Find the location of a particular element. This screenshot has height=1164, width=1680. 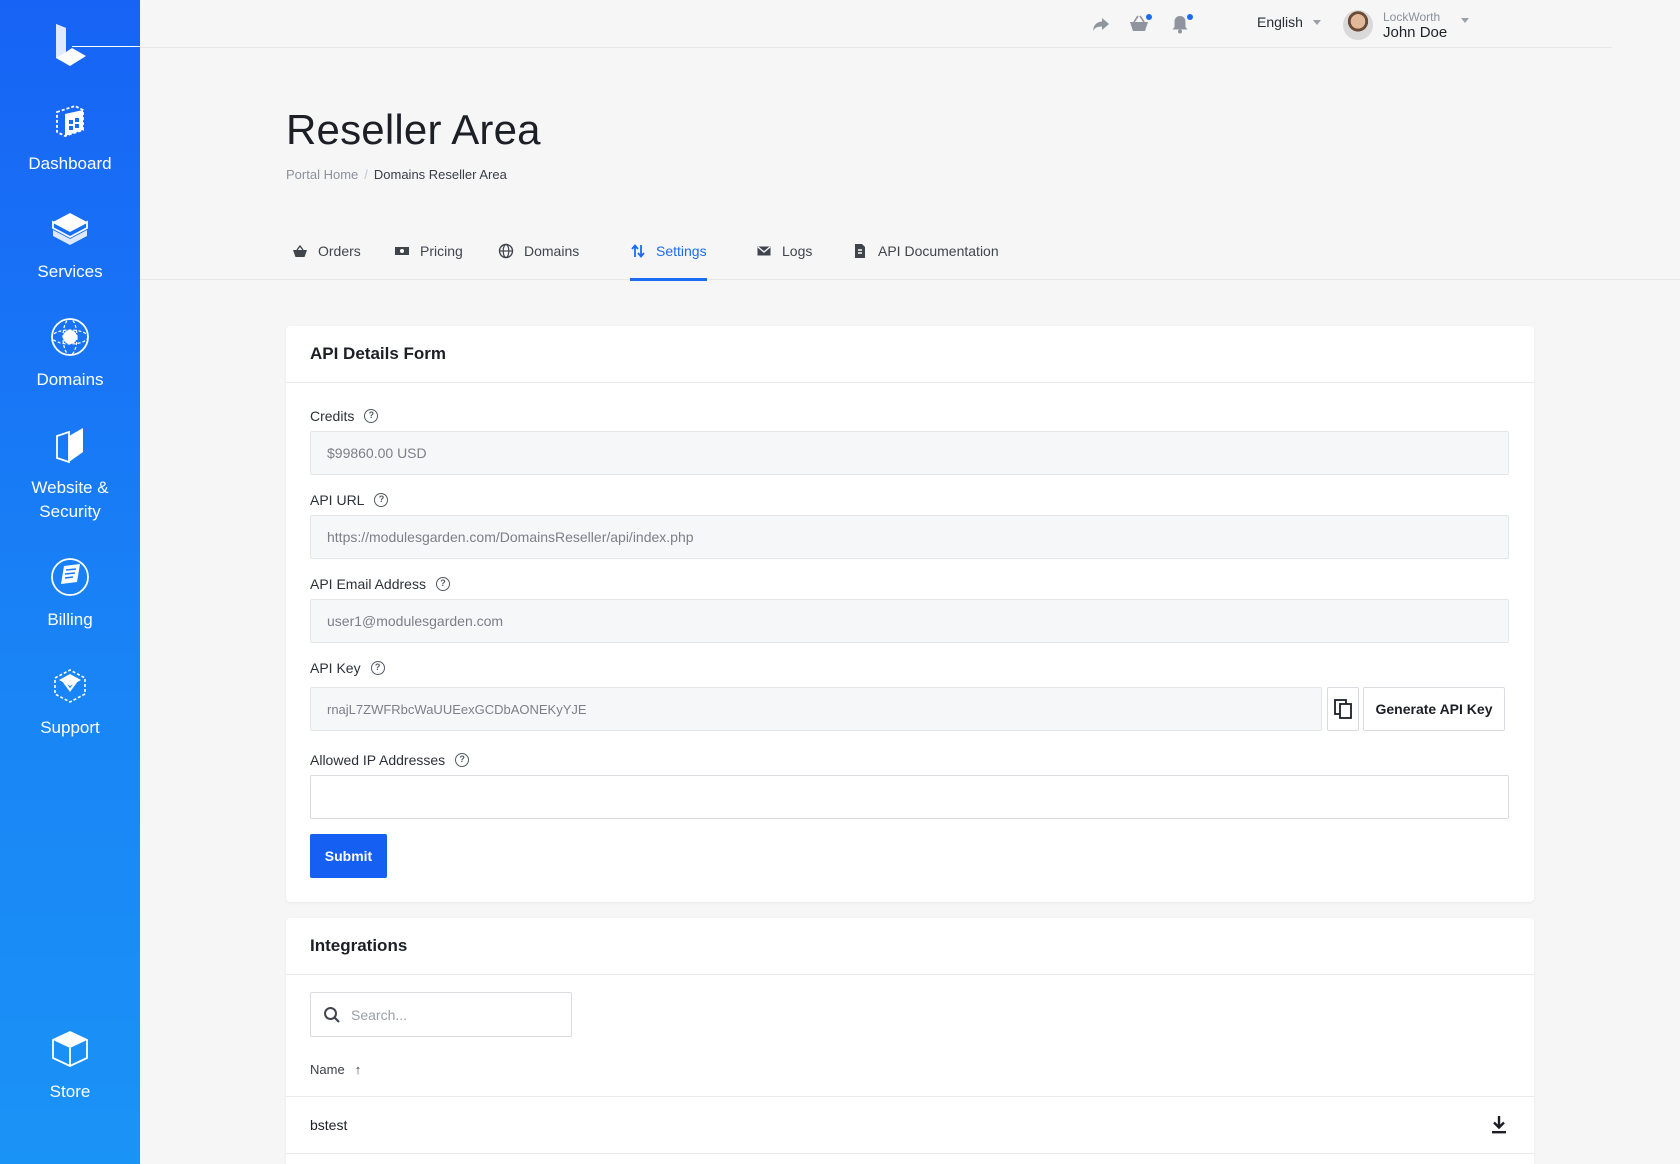

bell-icon is located at coordinates (1181, 24).